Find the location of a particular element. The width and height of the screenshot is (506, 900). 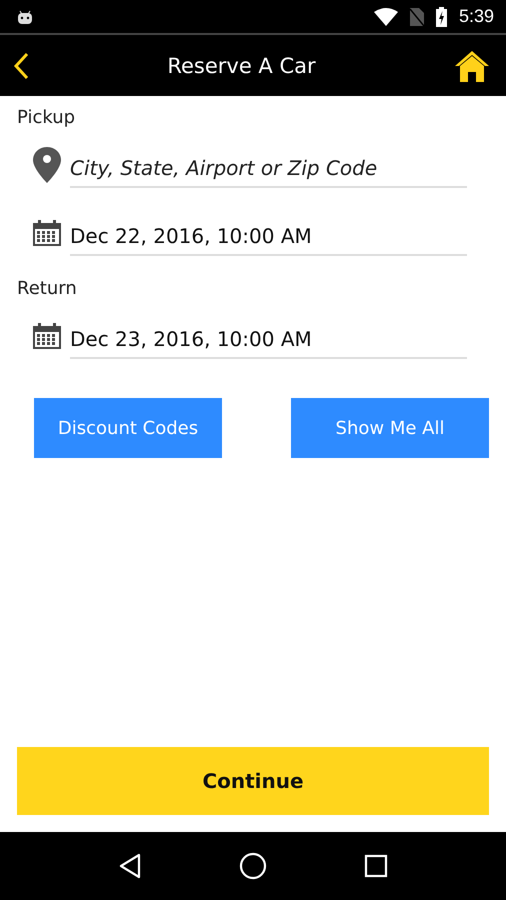

map-pin-icon is located at coordinates (47, 165).